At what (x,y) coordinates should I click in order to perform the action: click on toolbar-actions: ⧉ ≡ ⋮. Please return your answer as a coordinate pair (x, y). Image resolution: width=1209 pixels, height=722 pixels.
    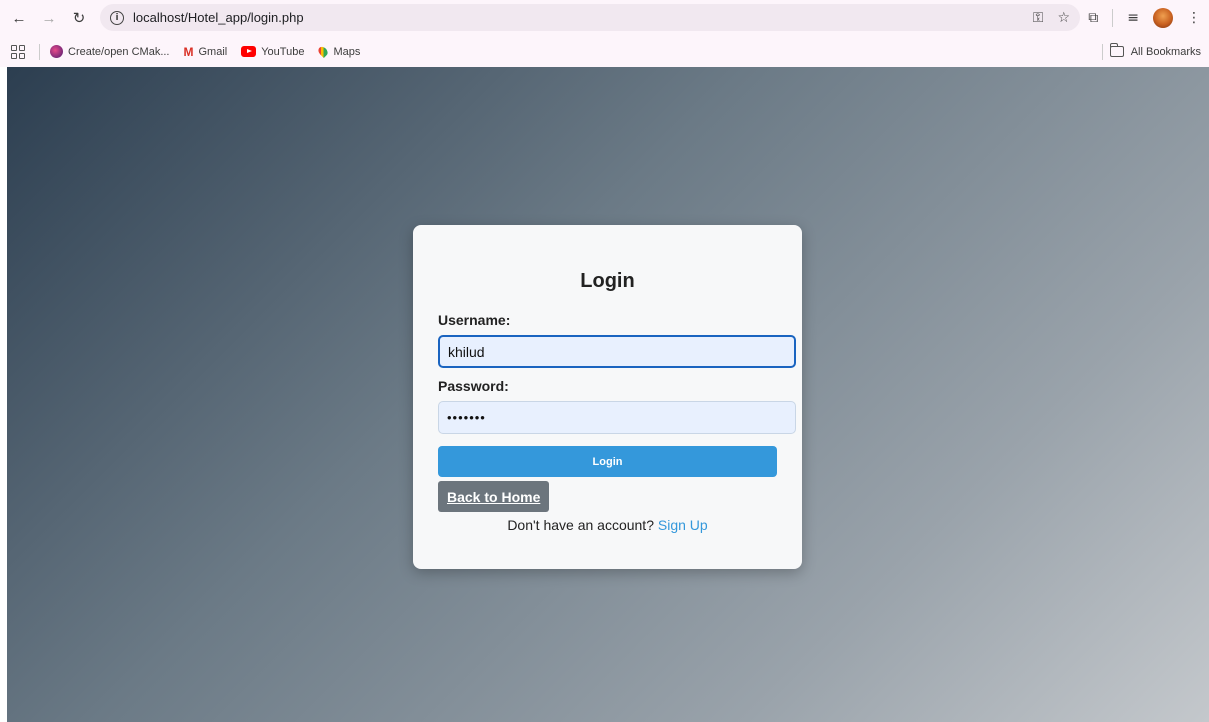
    Looking at the image, I should click on (1144, 18).